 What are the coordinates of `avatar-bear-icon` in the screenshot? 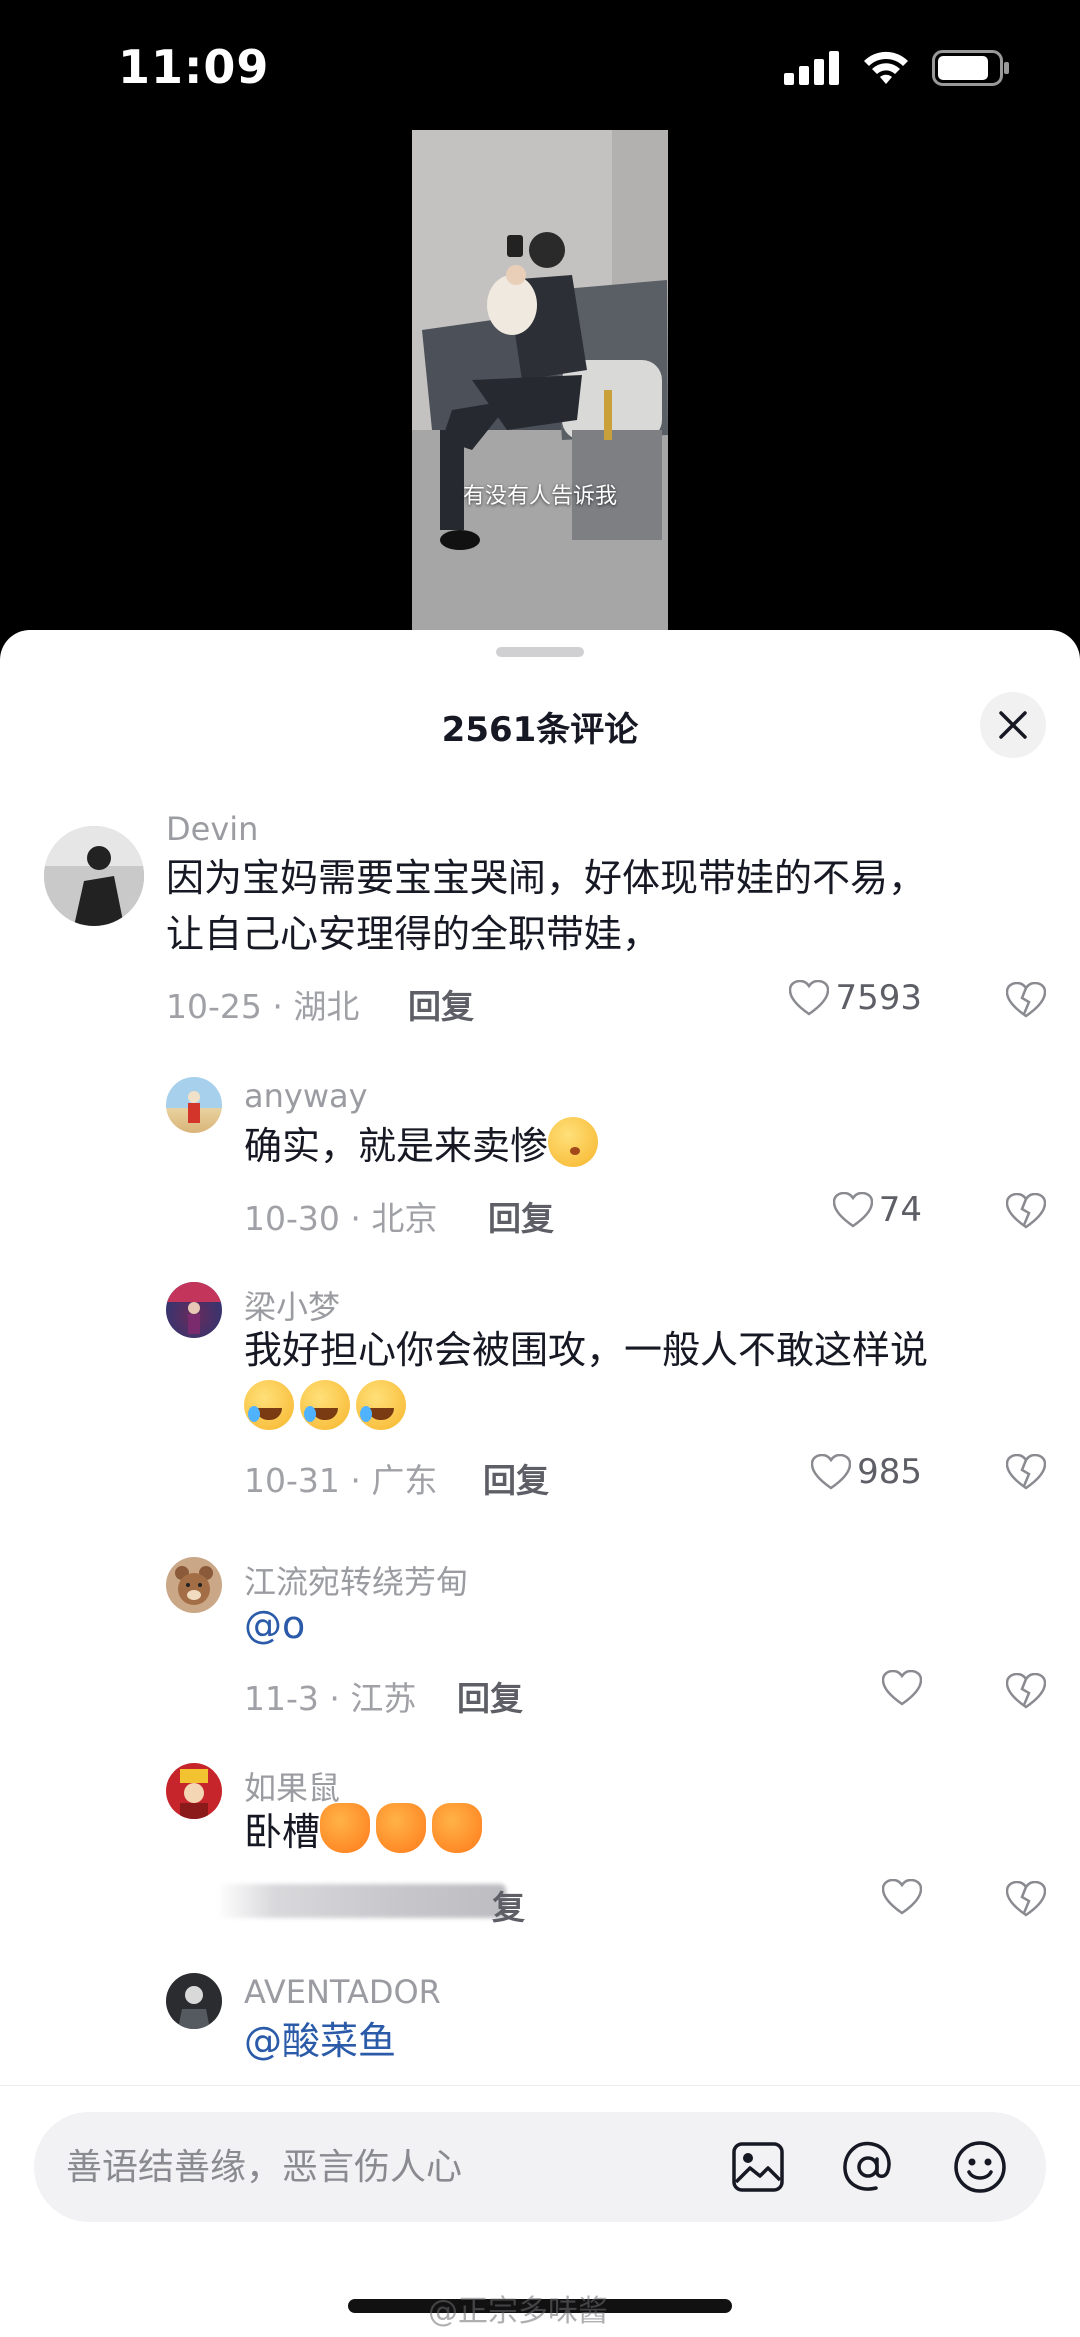 It's located at (194, 1585).